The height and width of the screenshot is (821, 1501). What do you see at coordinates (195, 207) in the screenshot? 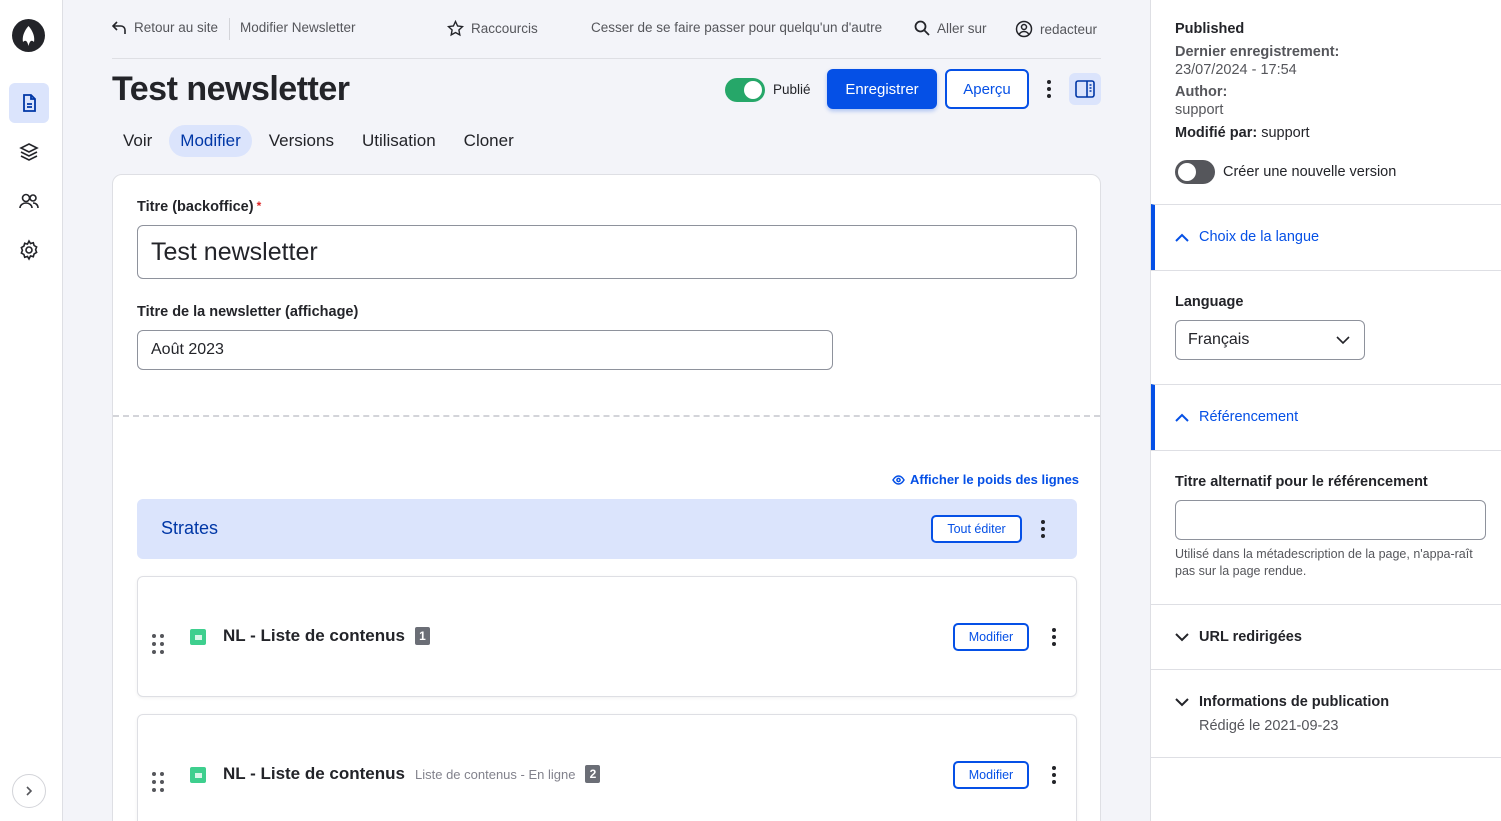
I see `title-field-label-text: Titre (backoffice)` at bounding box center [195, 207].